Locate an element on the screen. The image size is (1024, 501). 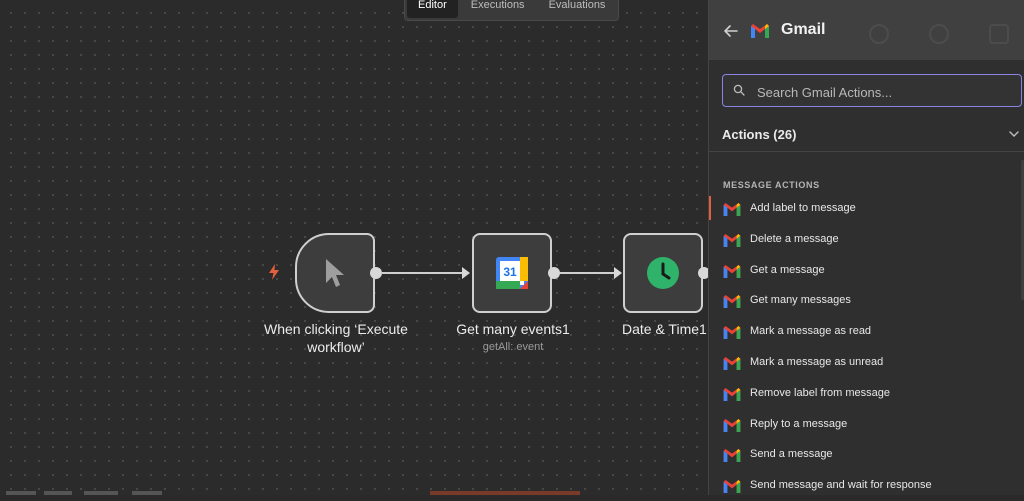
action-label: Mark a message as read is located at coordinates (811, 331).